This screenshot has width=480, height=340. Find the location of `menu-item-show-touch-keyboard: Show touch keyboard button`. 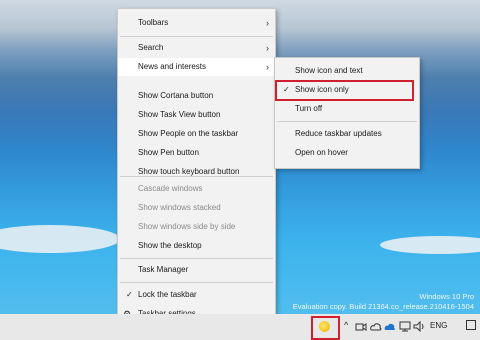

menu-item-show-touch-keyboard: Show touch keyboard button is located at coordinates (196, 172).